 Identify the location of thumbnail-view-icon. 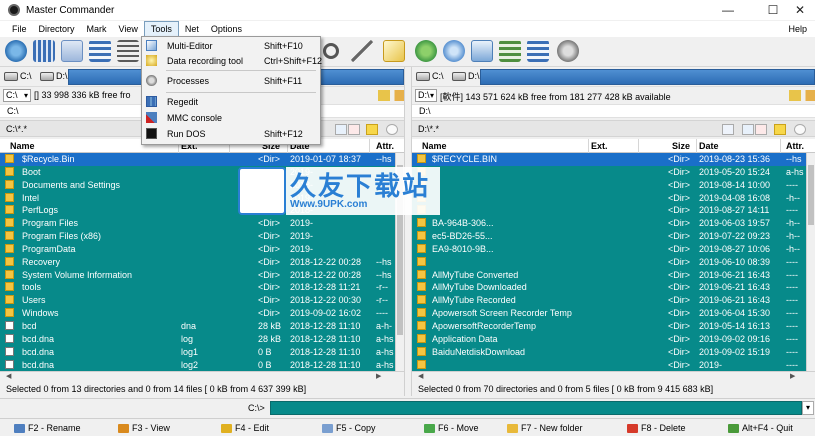
(100, 51).